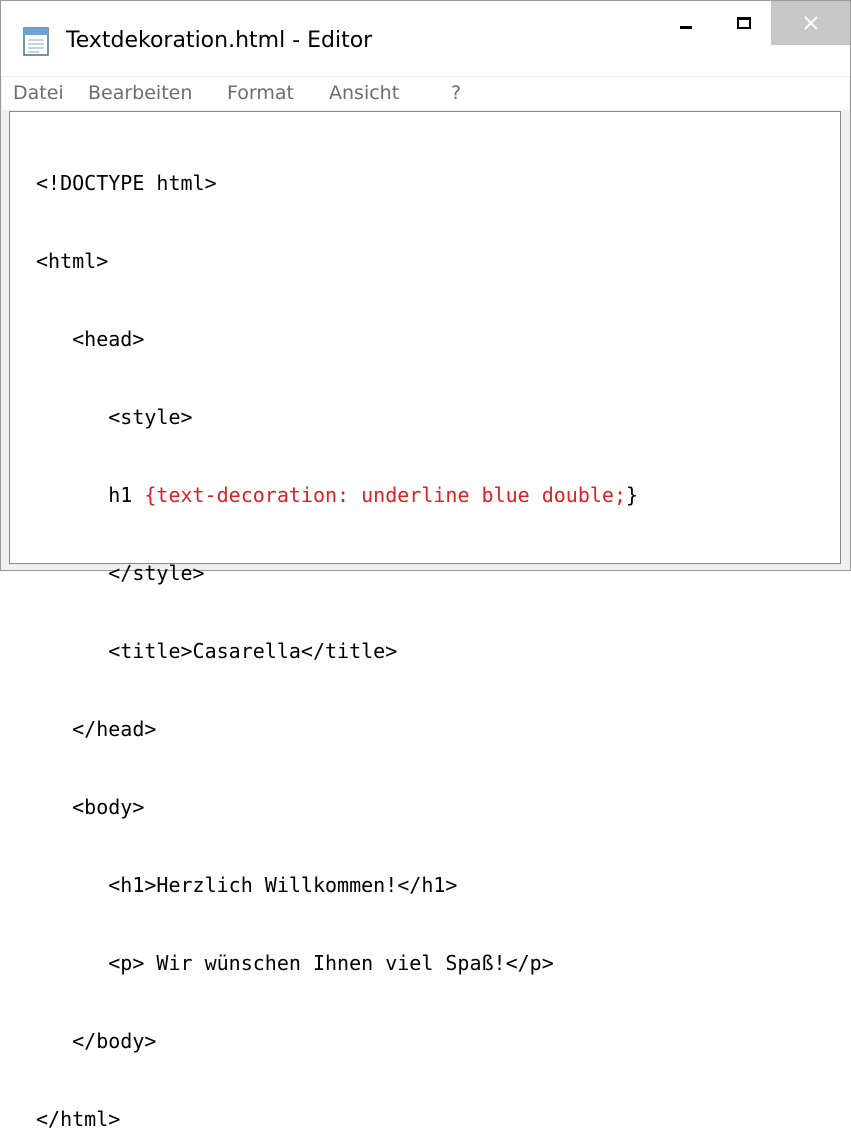 Image resolution: width=851 pixels, height=1142 pixels. Describe the element at coordinates (78, 1119) in the screenshot. I see `code-line: </html>` at that location.